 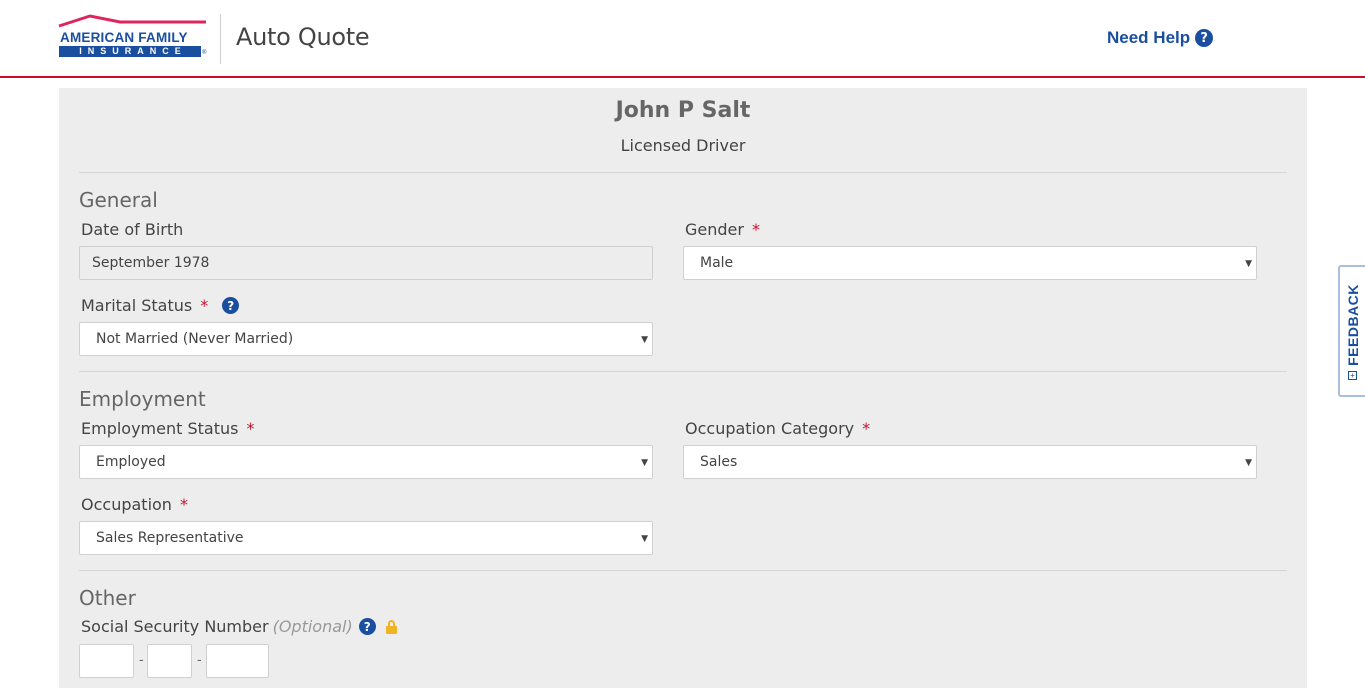 I want to click on gender-value: Male, so click(x=717, y=263).